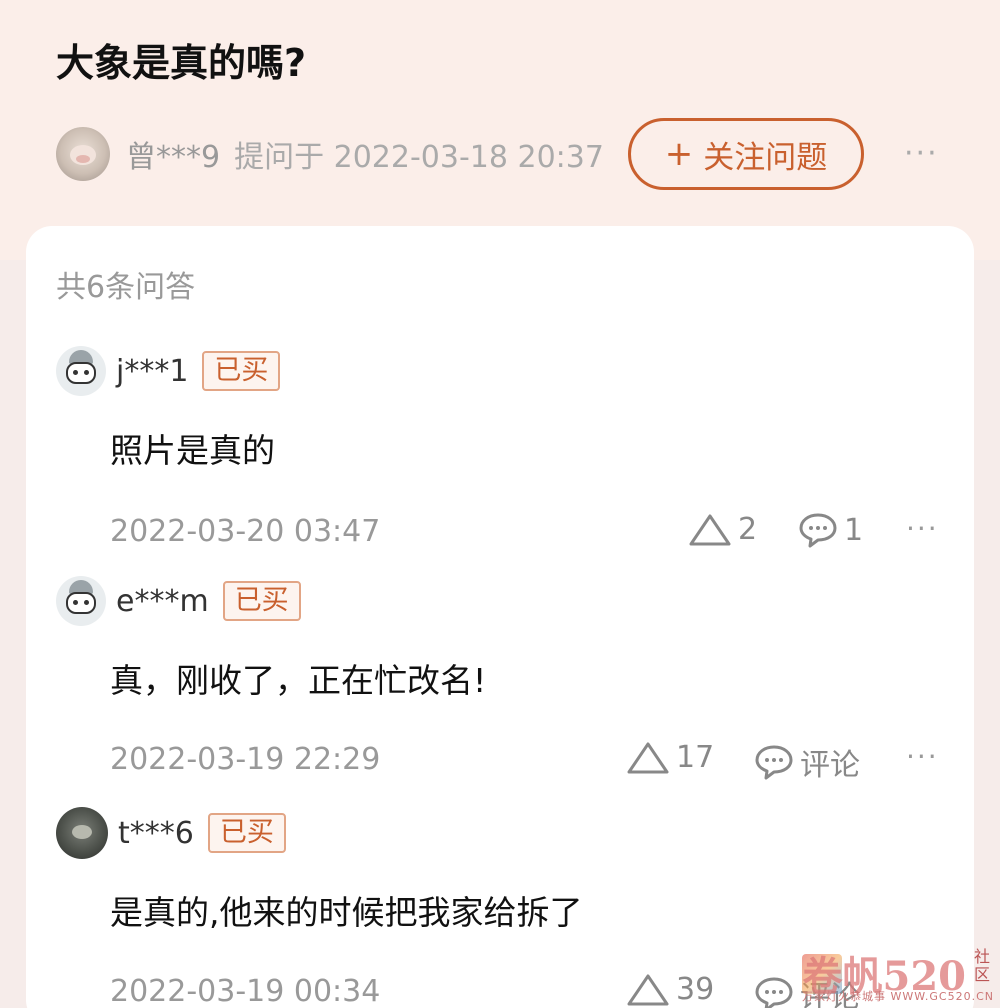  Describe the element at coordinates (162, 601) in the screenshot. I see `answer-username: e***m` at that location.